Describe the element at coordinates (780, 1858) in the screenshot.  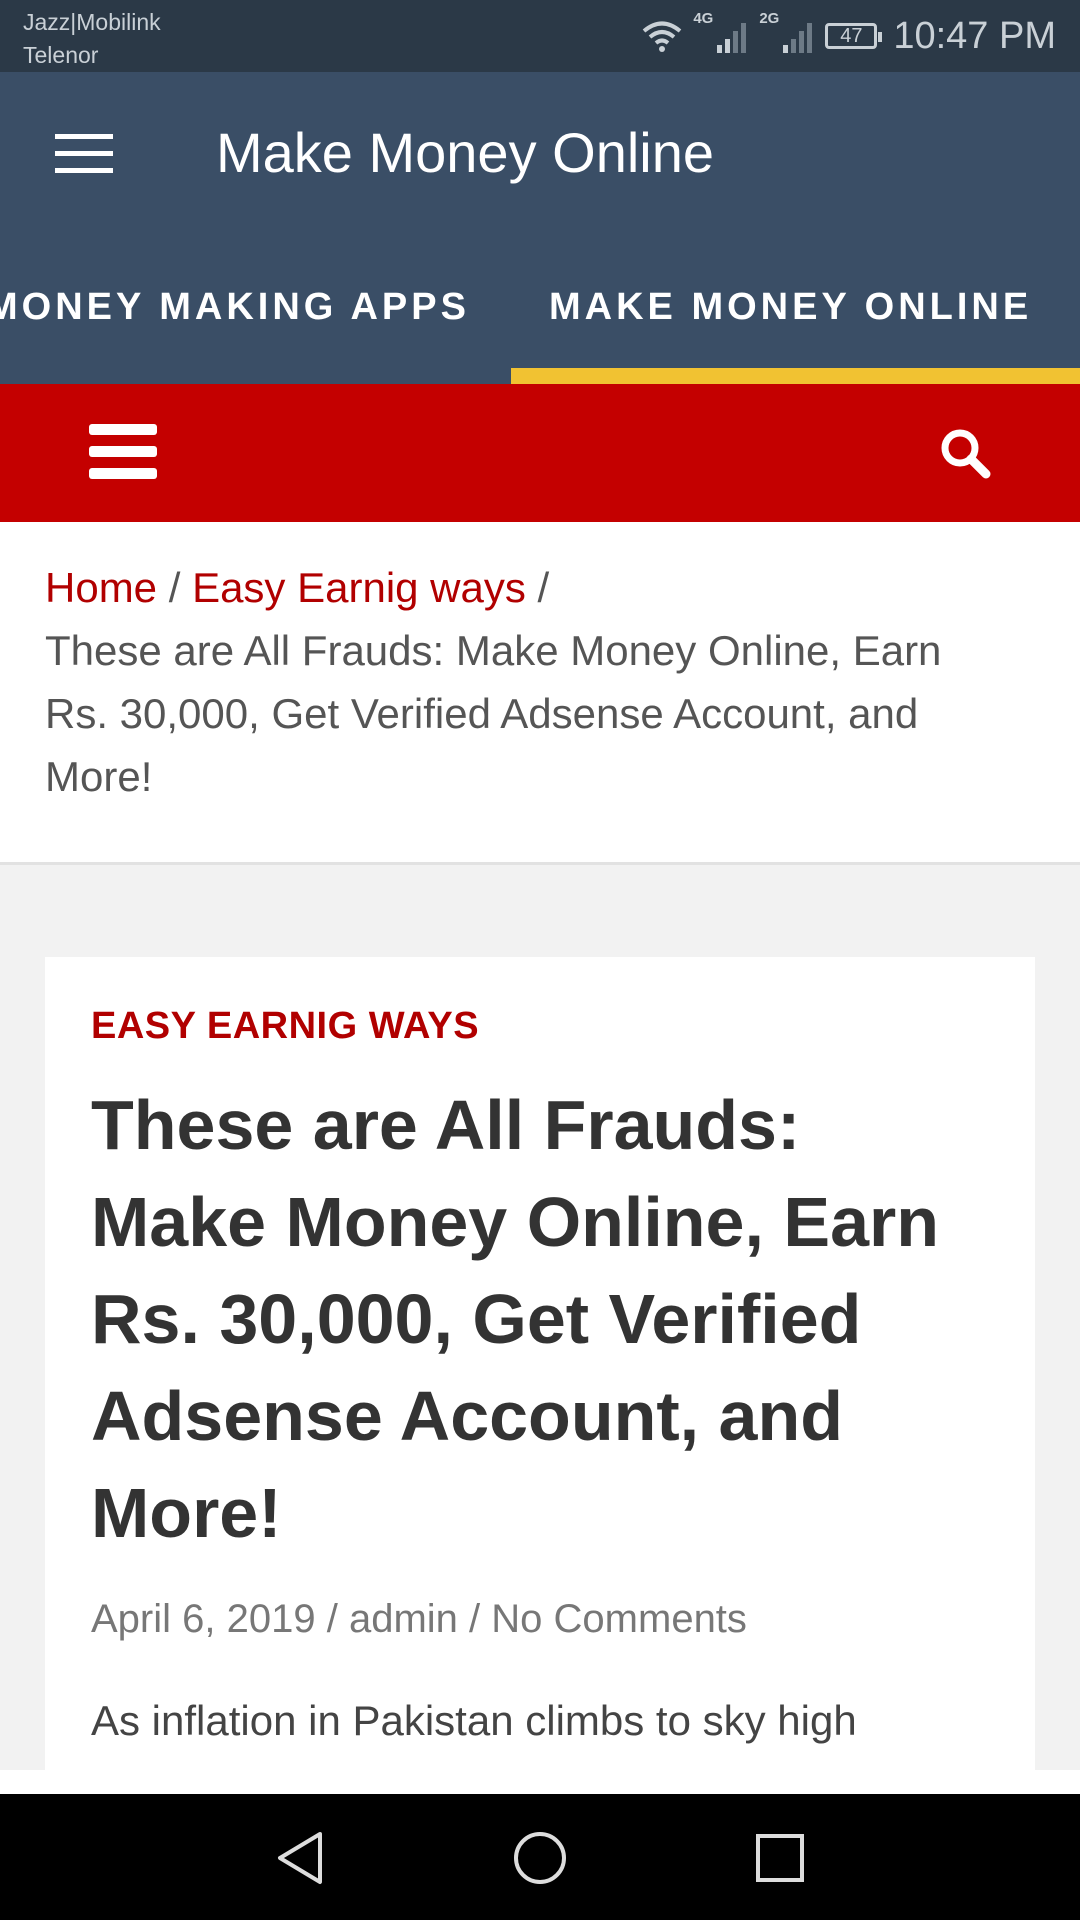
I see `recents-icon` at that location.